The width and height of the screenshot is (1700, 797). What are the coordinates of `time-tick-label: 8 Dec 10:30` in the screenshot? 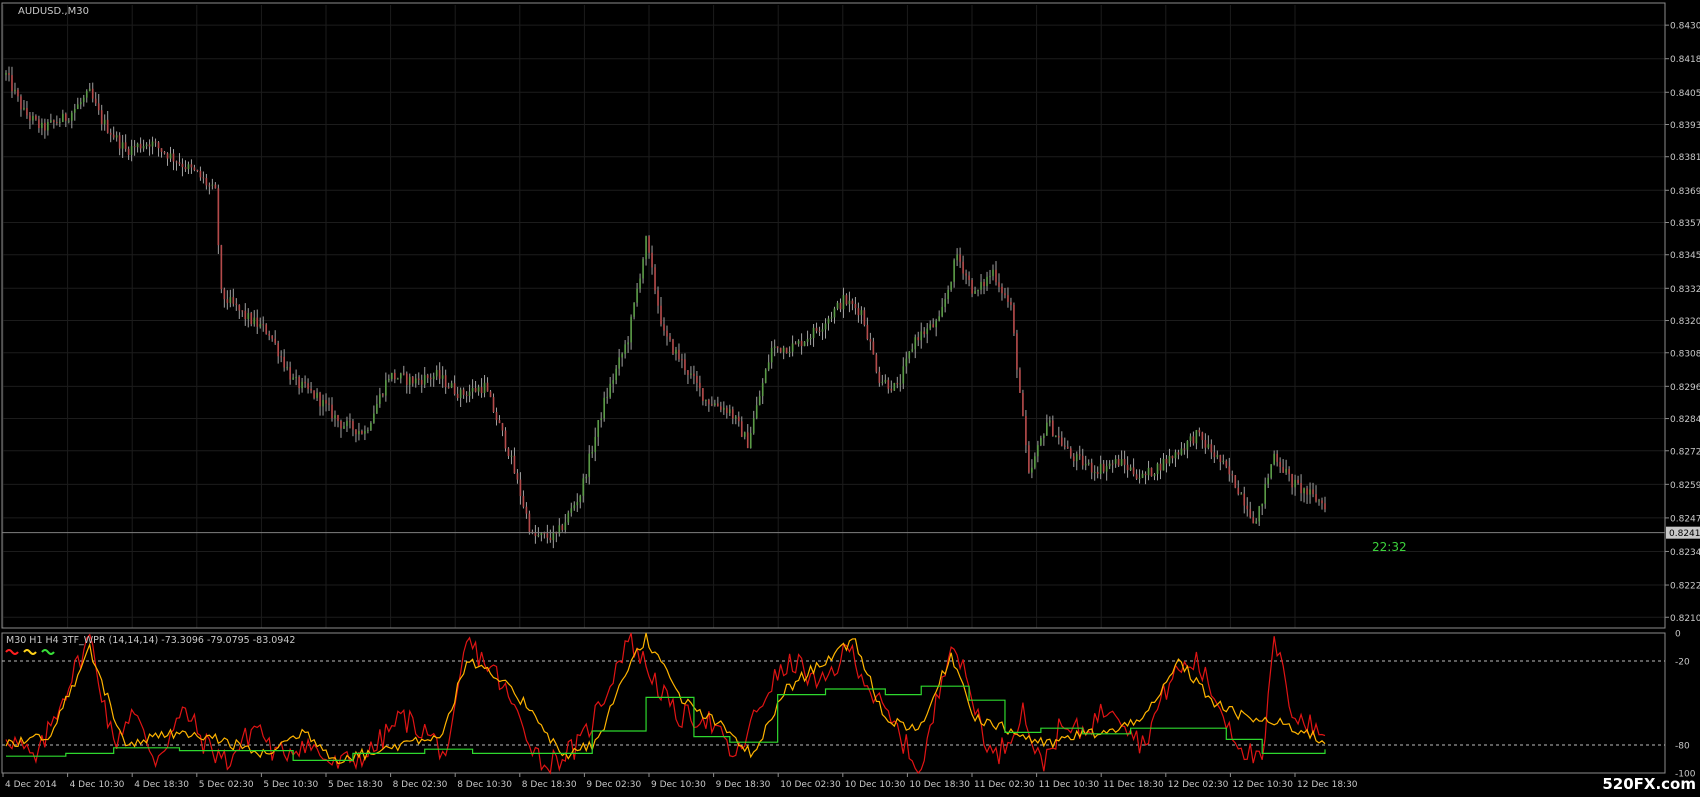 It's located at (484, 785).